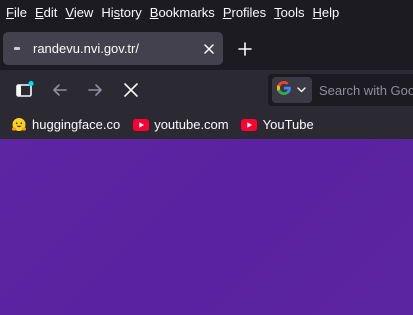 The width and height of the screenshot is (413, 315). What do you see at coordinates (301, 90) in the screenshot?
I see `chevron-down-icon` at bounding box center [301, 90].